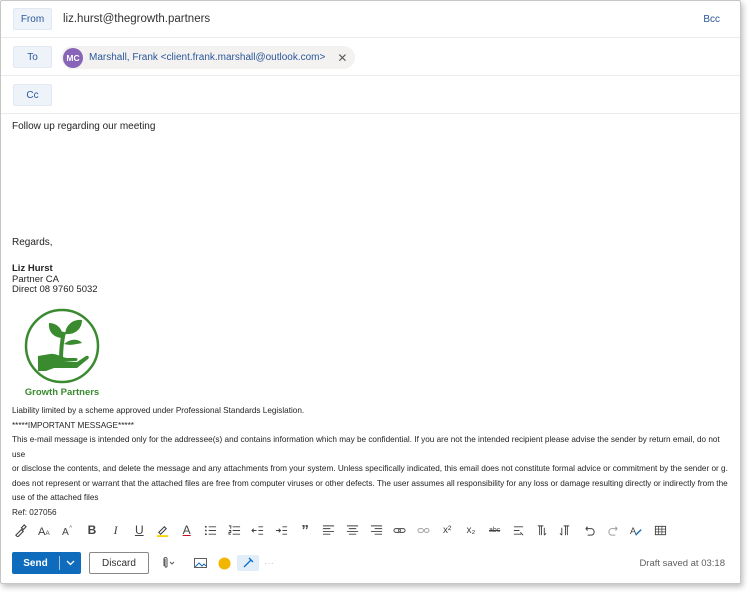 The height and width of the screenshot is (592, 749). Describe the element at coordinates (167, 563) in the screenshot. I see `attach-icon` at that location.